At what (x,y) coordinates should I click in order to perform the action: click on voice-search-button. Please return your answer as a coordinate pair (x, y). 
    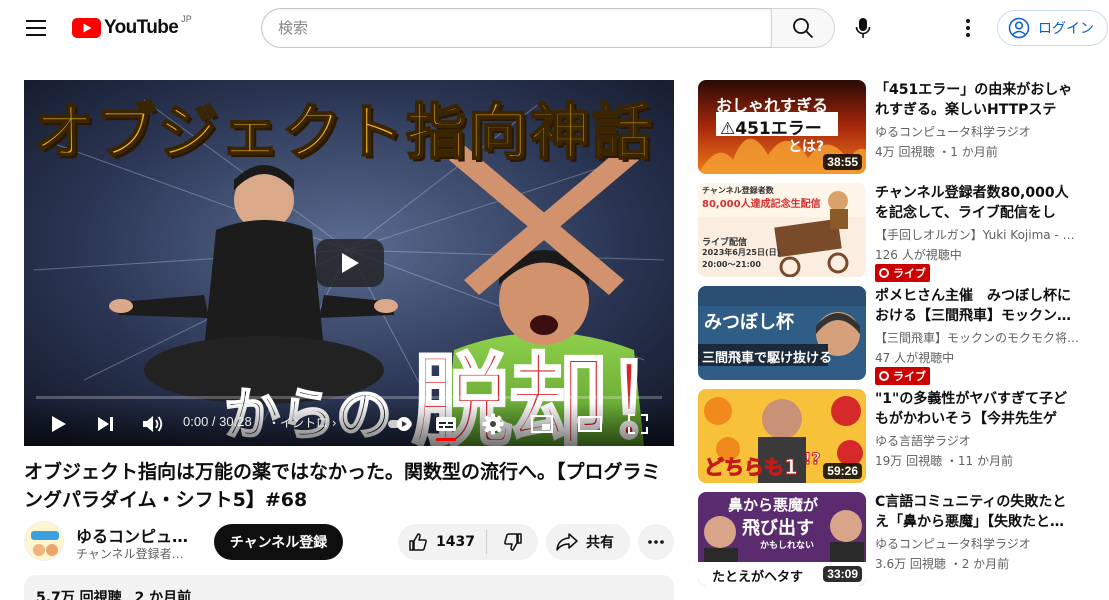
    Looking at the image, I should click on (863, 28).